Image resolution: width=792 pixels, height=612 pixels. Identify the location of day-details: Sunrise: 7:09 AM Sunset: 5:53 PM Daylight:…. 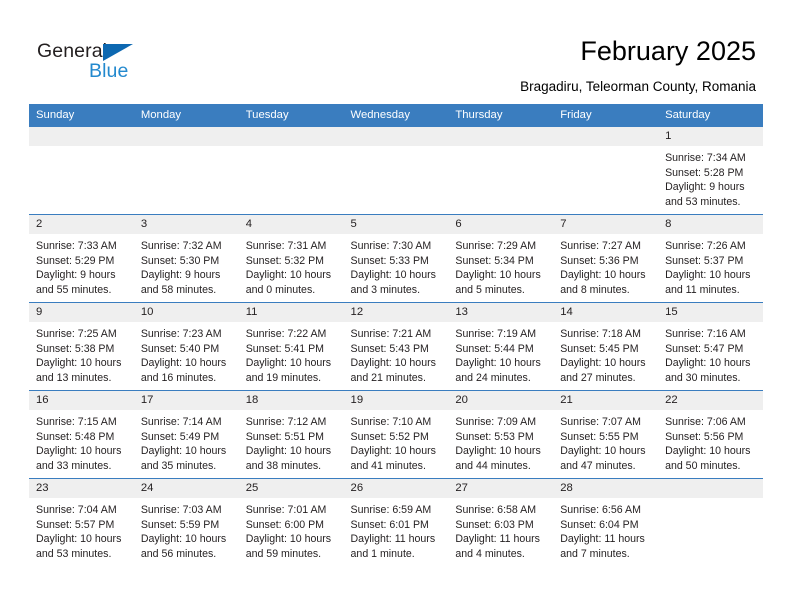
(500, 441).